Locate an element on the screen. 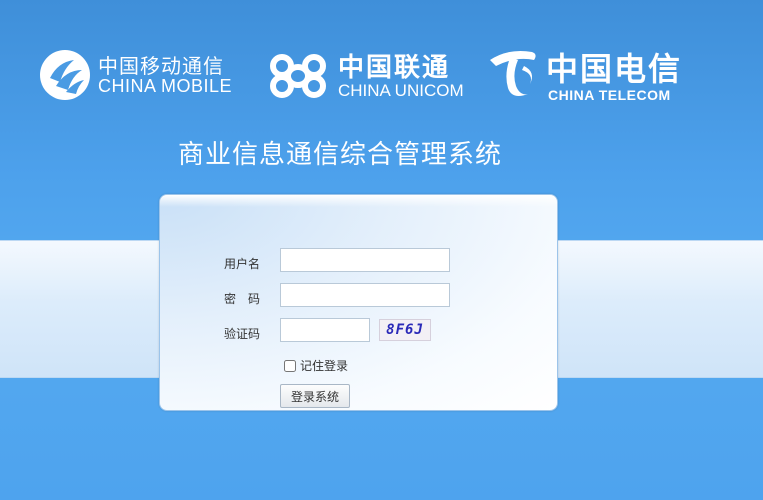 The image size is (763, 500). remember-login-label: 记住登录 is located at coordinates (324, 366).